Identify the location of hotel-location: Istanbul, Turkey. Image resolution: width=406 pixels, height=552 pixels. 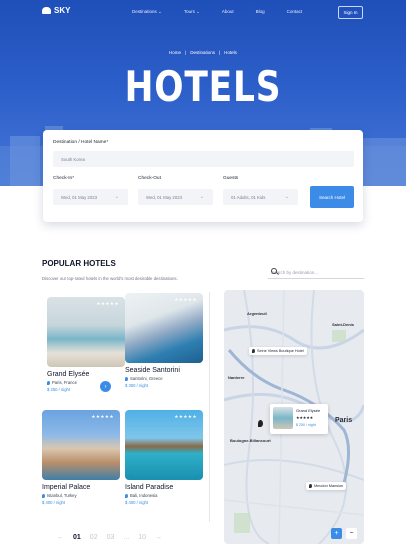
(81, 495).